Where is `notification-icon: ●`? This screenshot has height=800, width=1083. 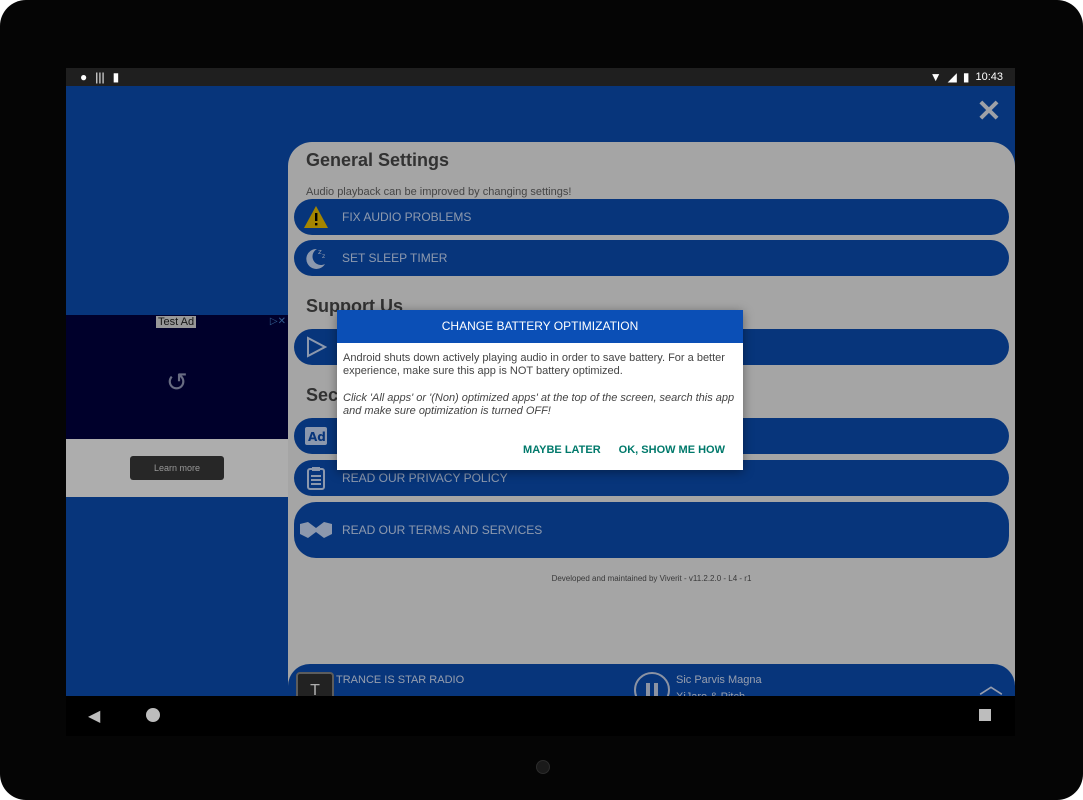 notification-icon: ● is located at coordinates (84, 77).